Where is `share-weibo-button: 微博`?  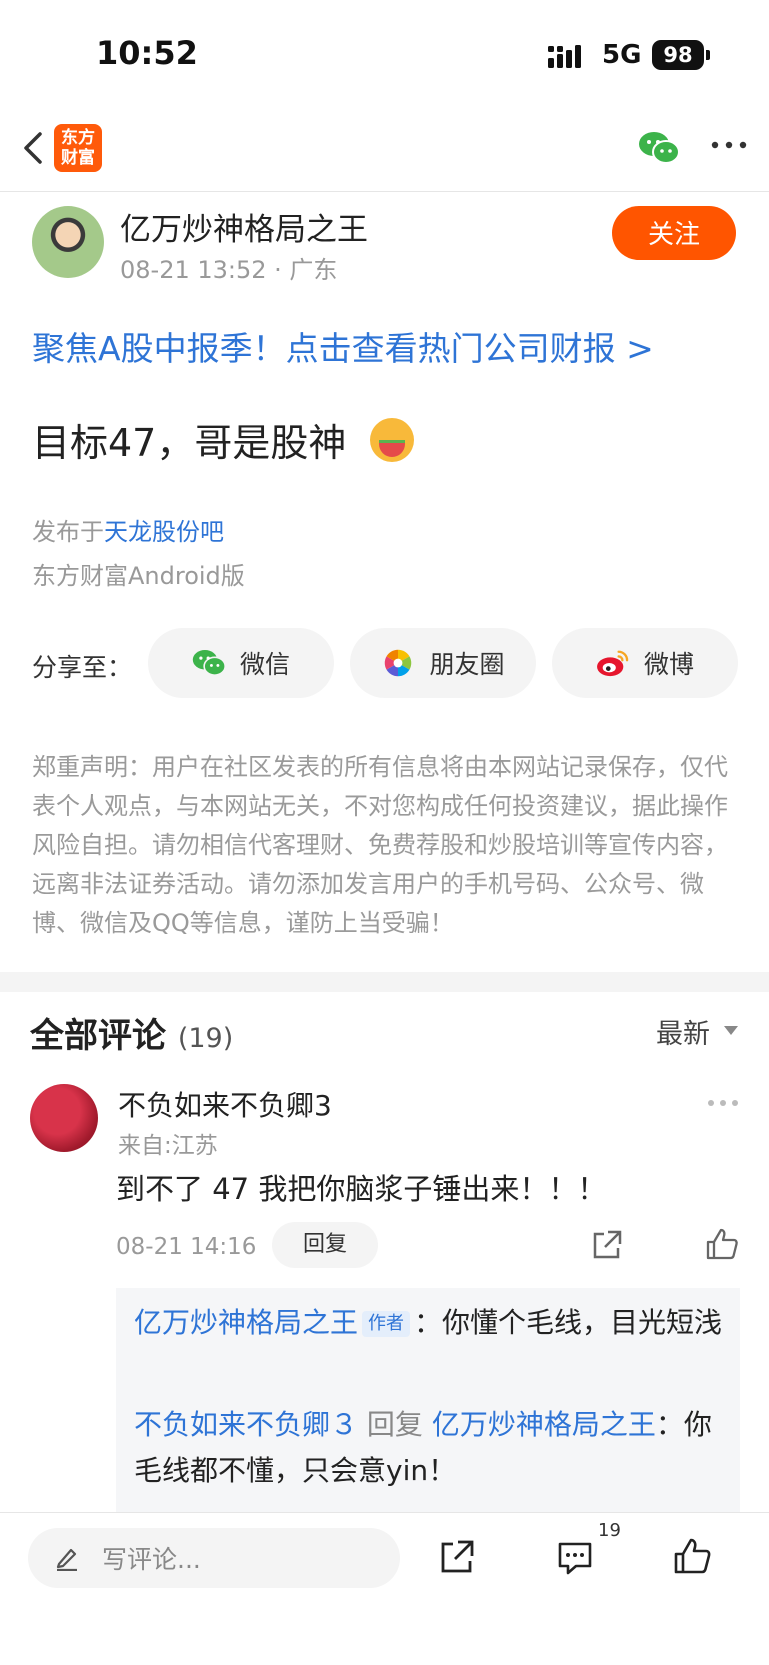
share-weibo-button: 微博 is located at coordinates (645, 663).